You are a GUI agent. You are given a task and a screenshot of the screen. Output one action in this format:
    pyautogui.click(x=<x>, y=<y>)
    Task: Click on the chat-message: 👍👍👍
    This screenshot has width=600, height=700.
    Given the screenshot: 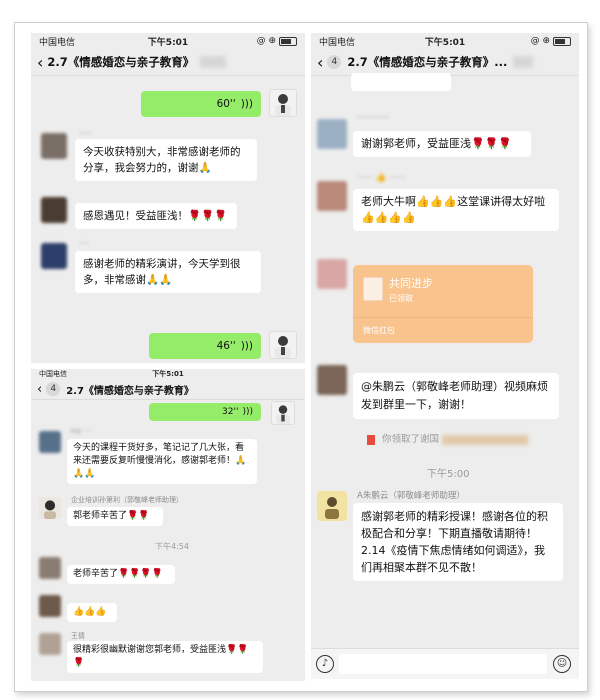 What is the action you would take?
    pyautogui.click(x=92, y=612)
    